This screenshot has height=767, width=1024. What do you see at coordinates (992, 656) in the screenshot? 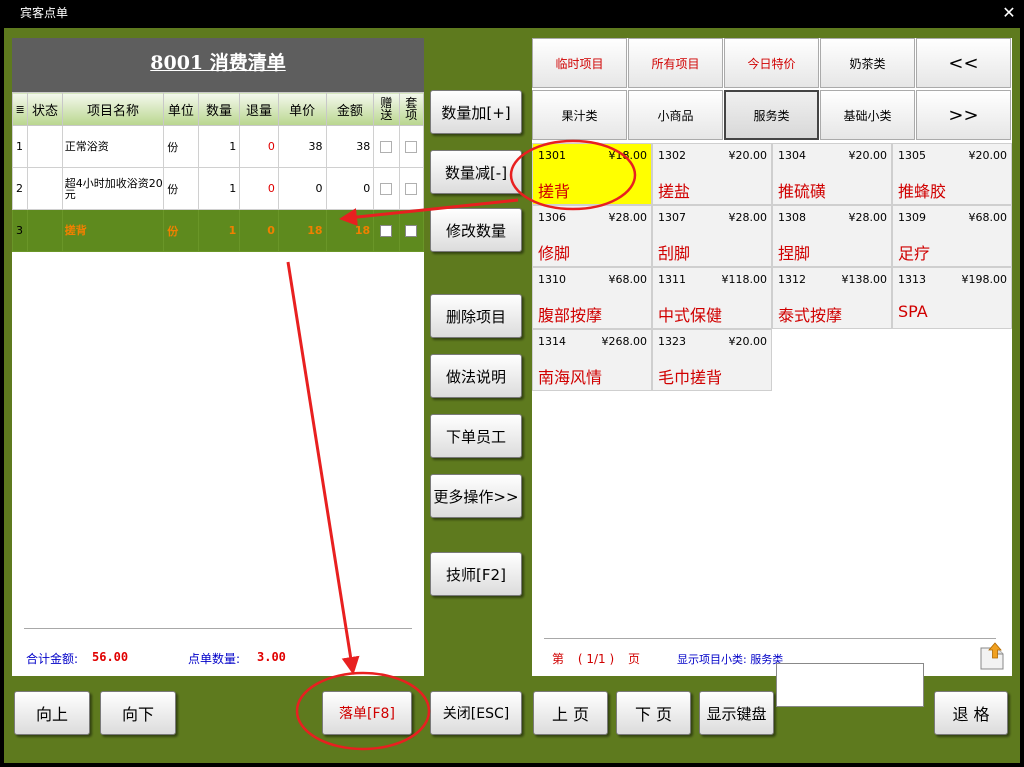
I see `scroll-up-icon` at bounding box center [992, 656].